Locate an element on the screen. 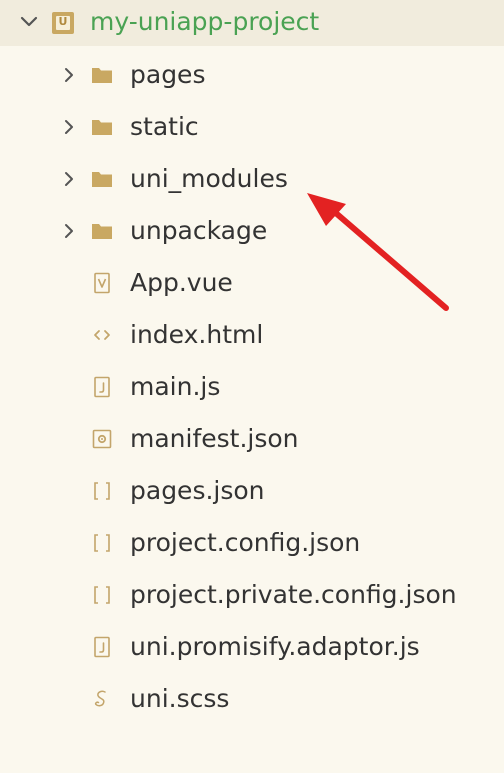 This screenshot has height=773, width=504. tree-item-label: uni.scss is located at coordinates (180, 698).